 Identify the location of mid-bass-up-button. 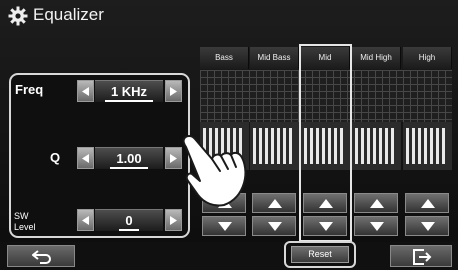
(274, 203).